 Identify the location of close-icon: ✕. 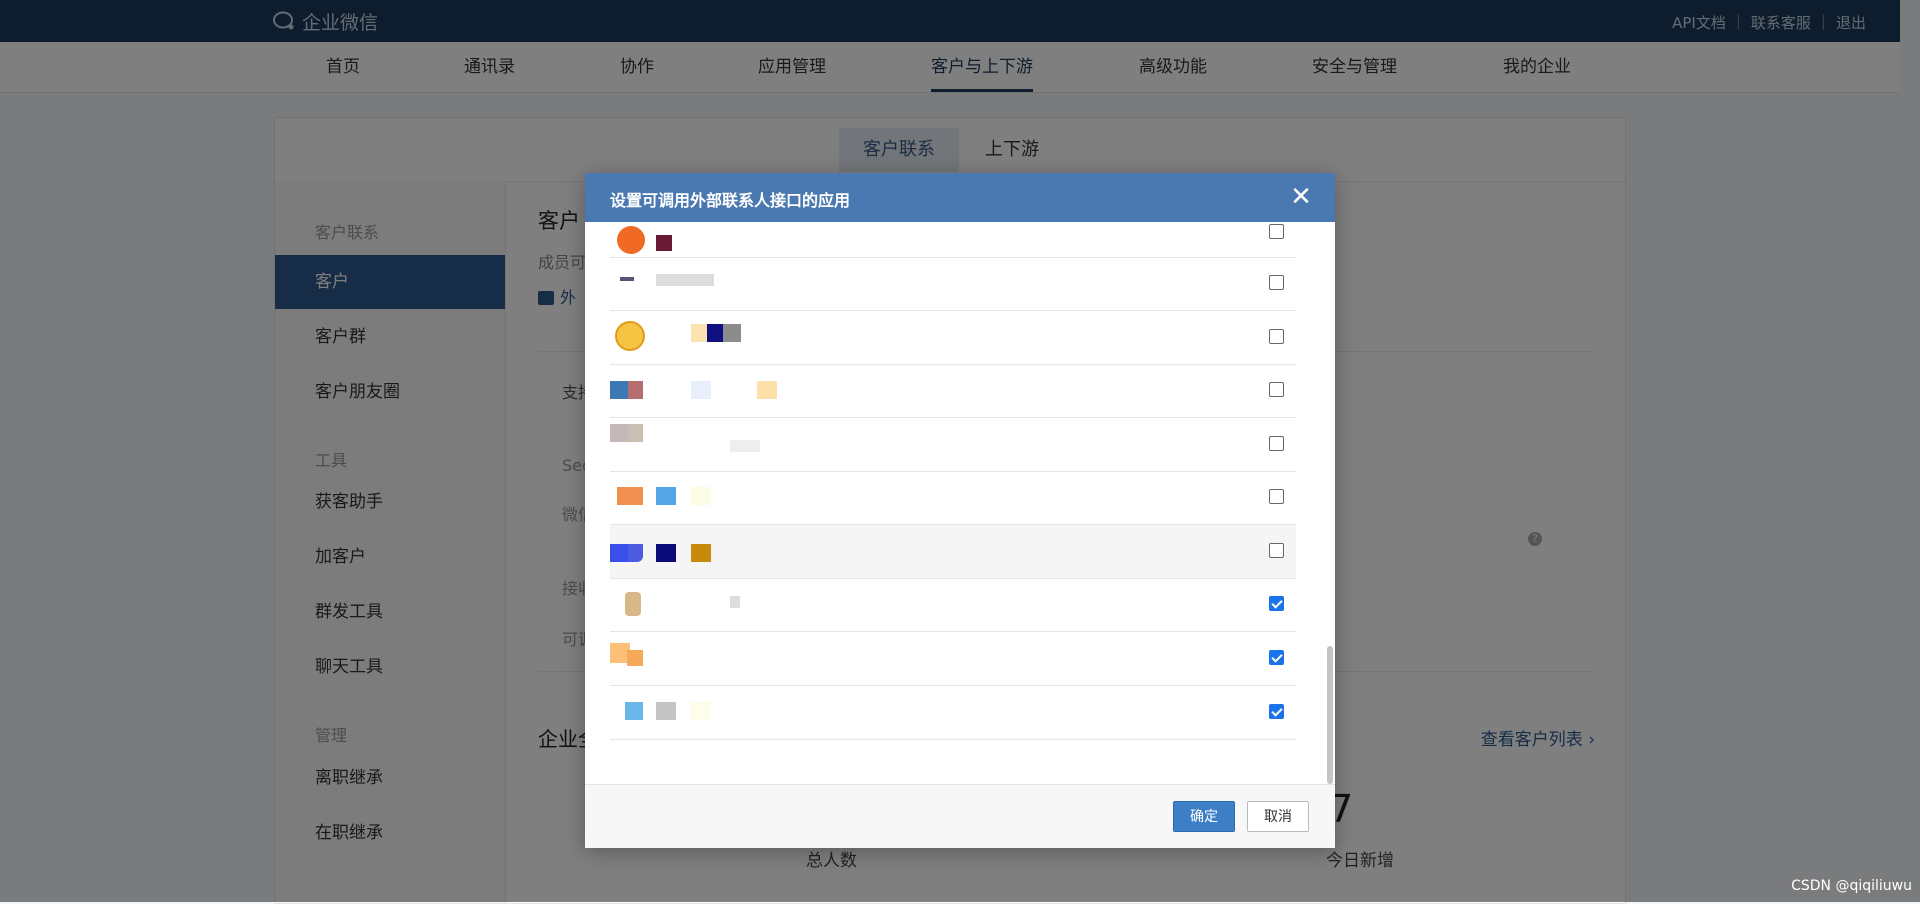
(1301, 197).